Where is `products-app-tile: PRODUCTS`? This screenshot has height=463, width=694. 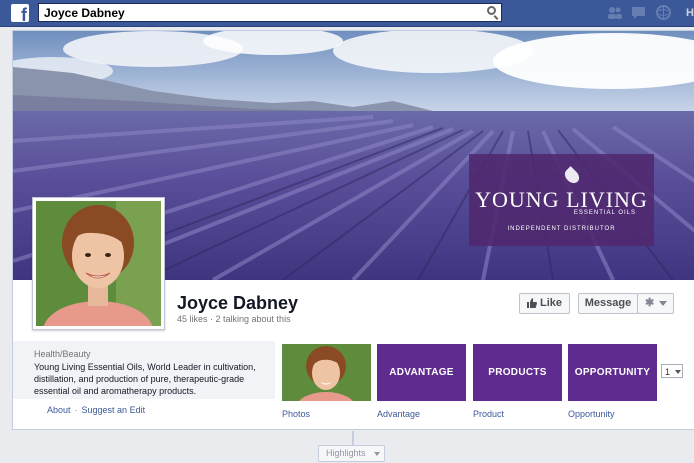
products-app-tile: PRODUCTS is located at coordinates (517, 372).